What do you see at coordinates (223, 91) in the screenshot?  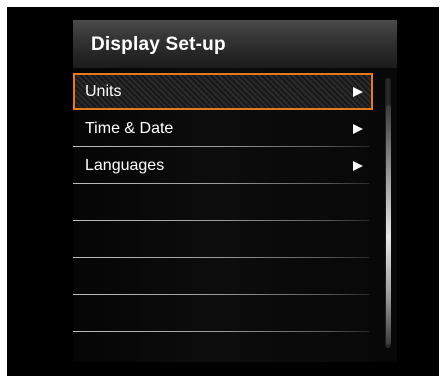 I see `menu-item-units: Units` at bounding box center [223, 91].